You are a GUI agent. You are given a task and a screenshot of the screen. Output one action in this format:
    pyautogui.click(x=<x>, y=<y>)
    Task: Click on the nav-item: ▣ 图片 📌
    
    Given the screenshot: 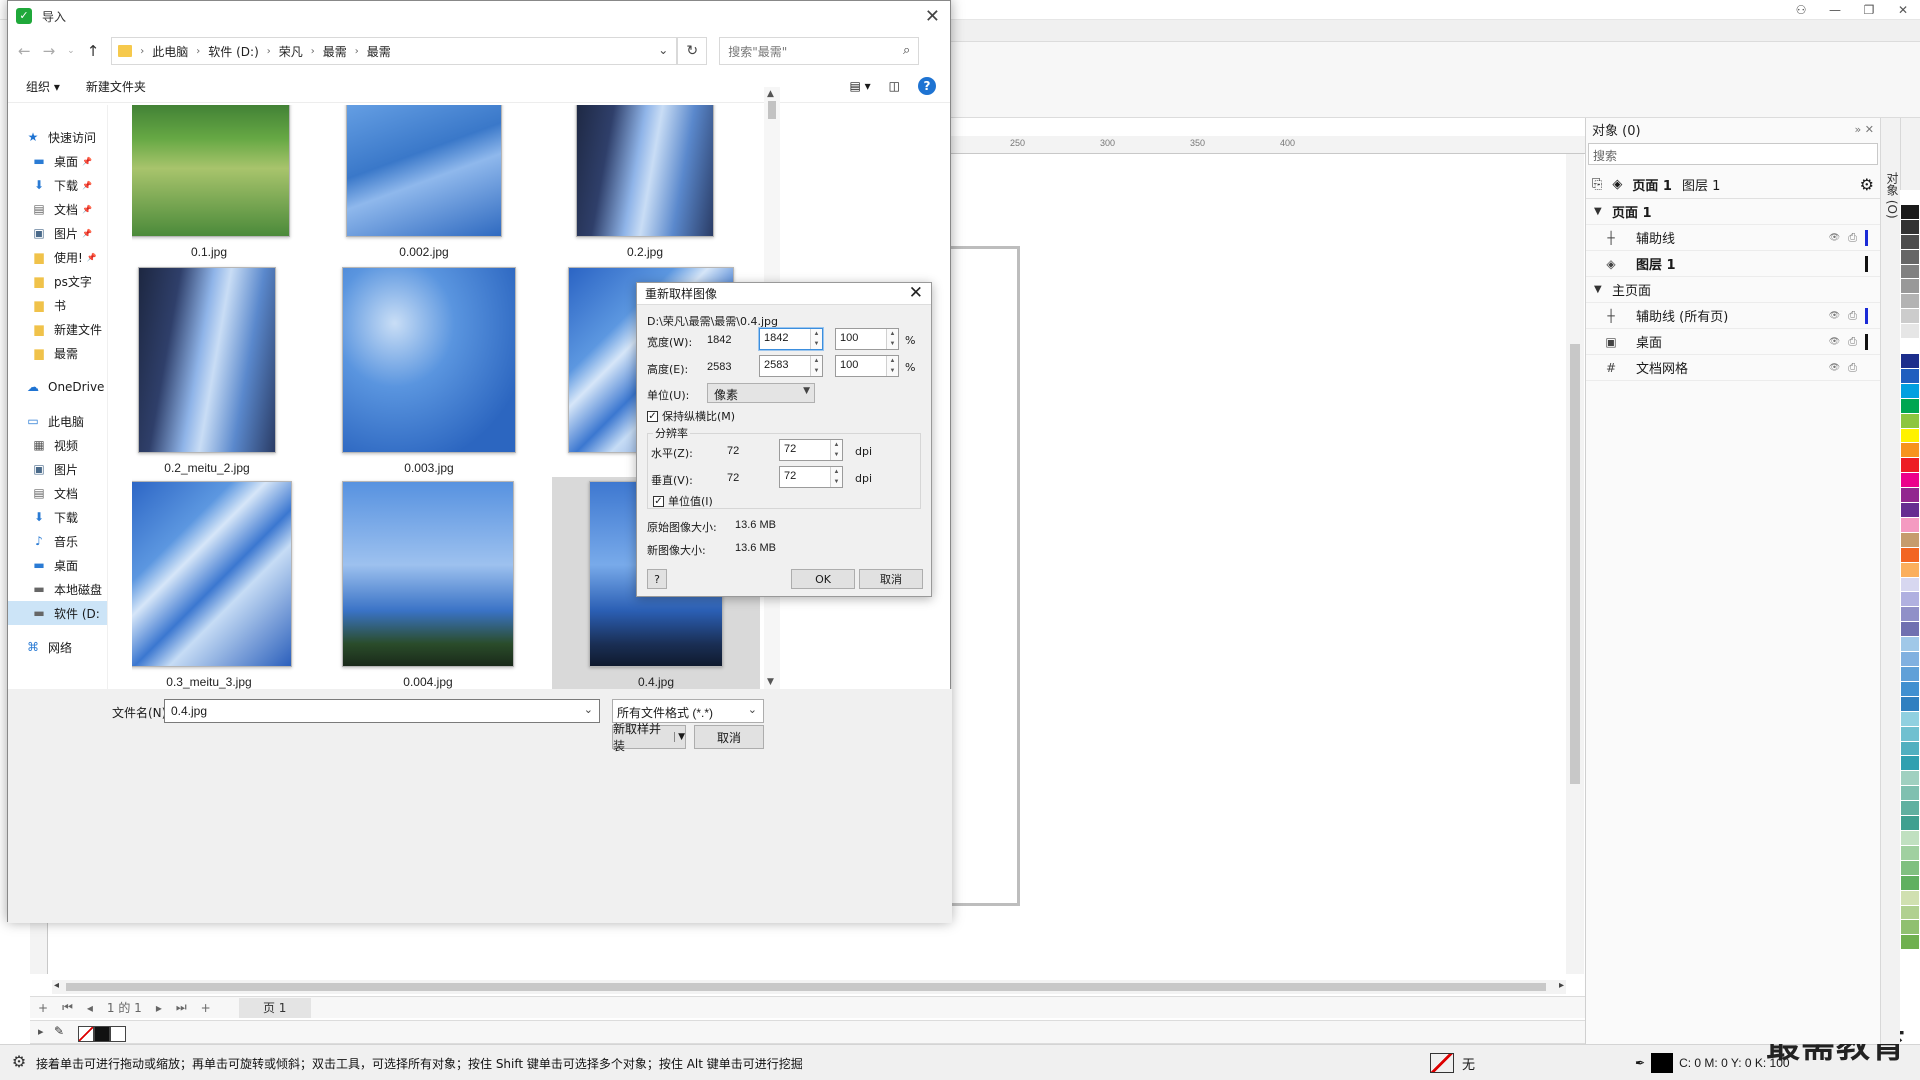 What is the action you would take?
    pyautogui.click(x=57, y=233)
    